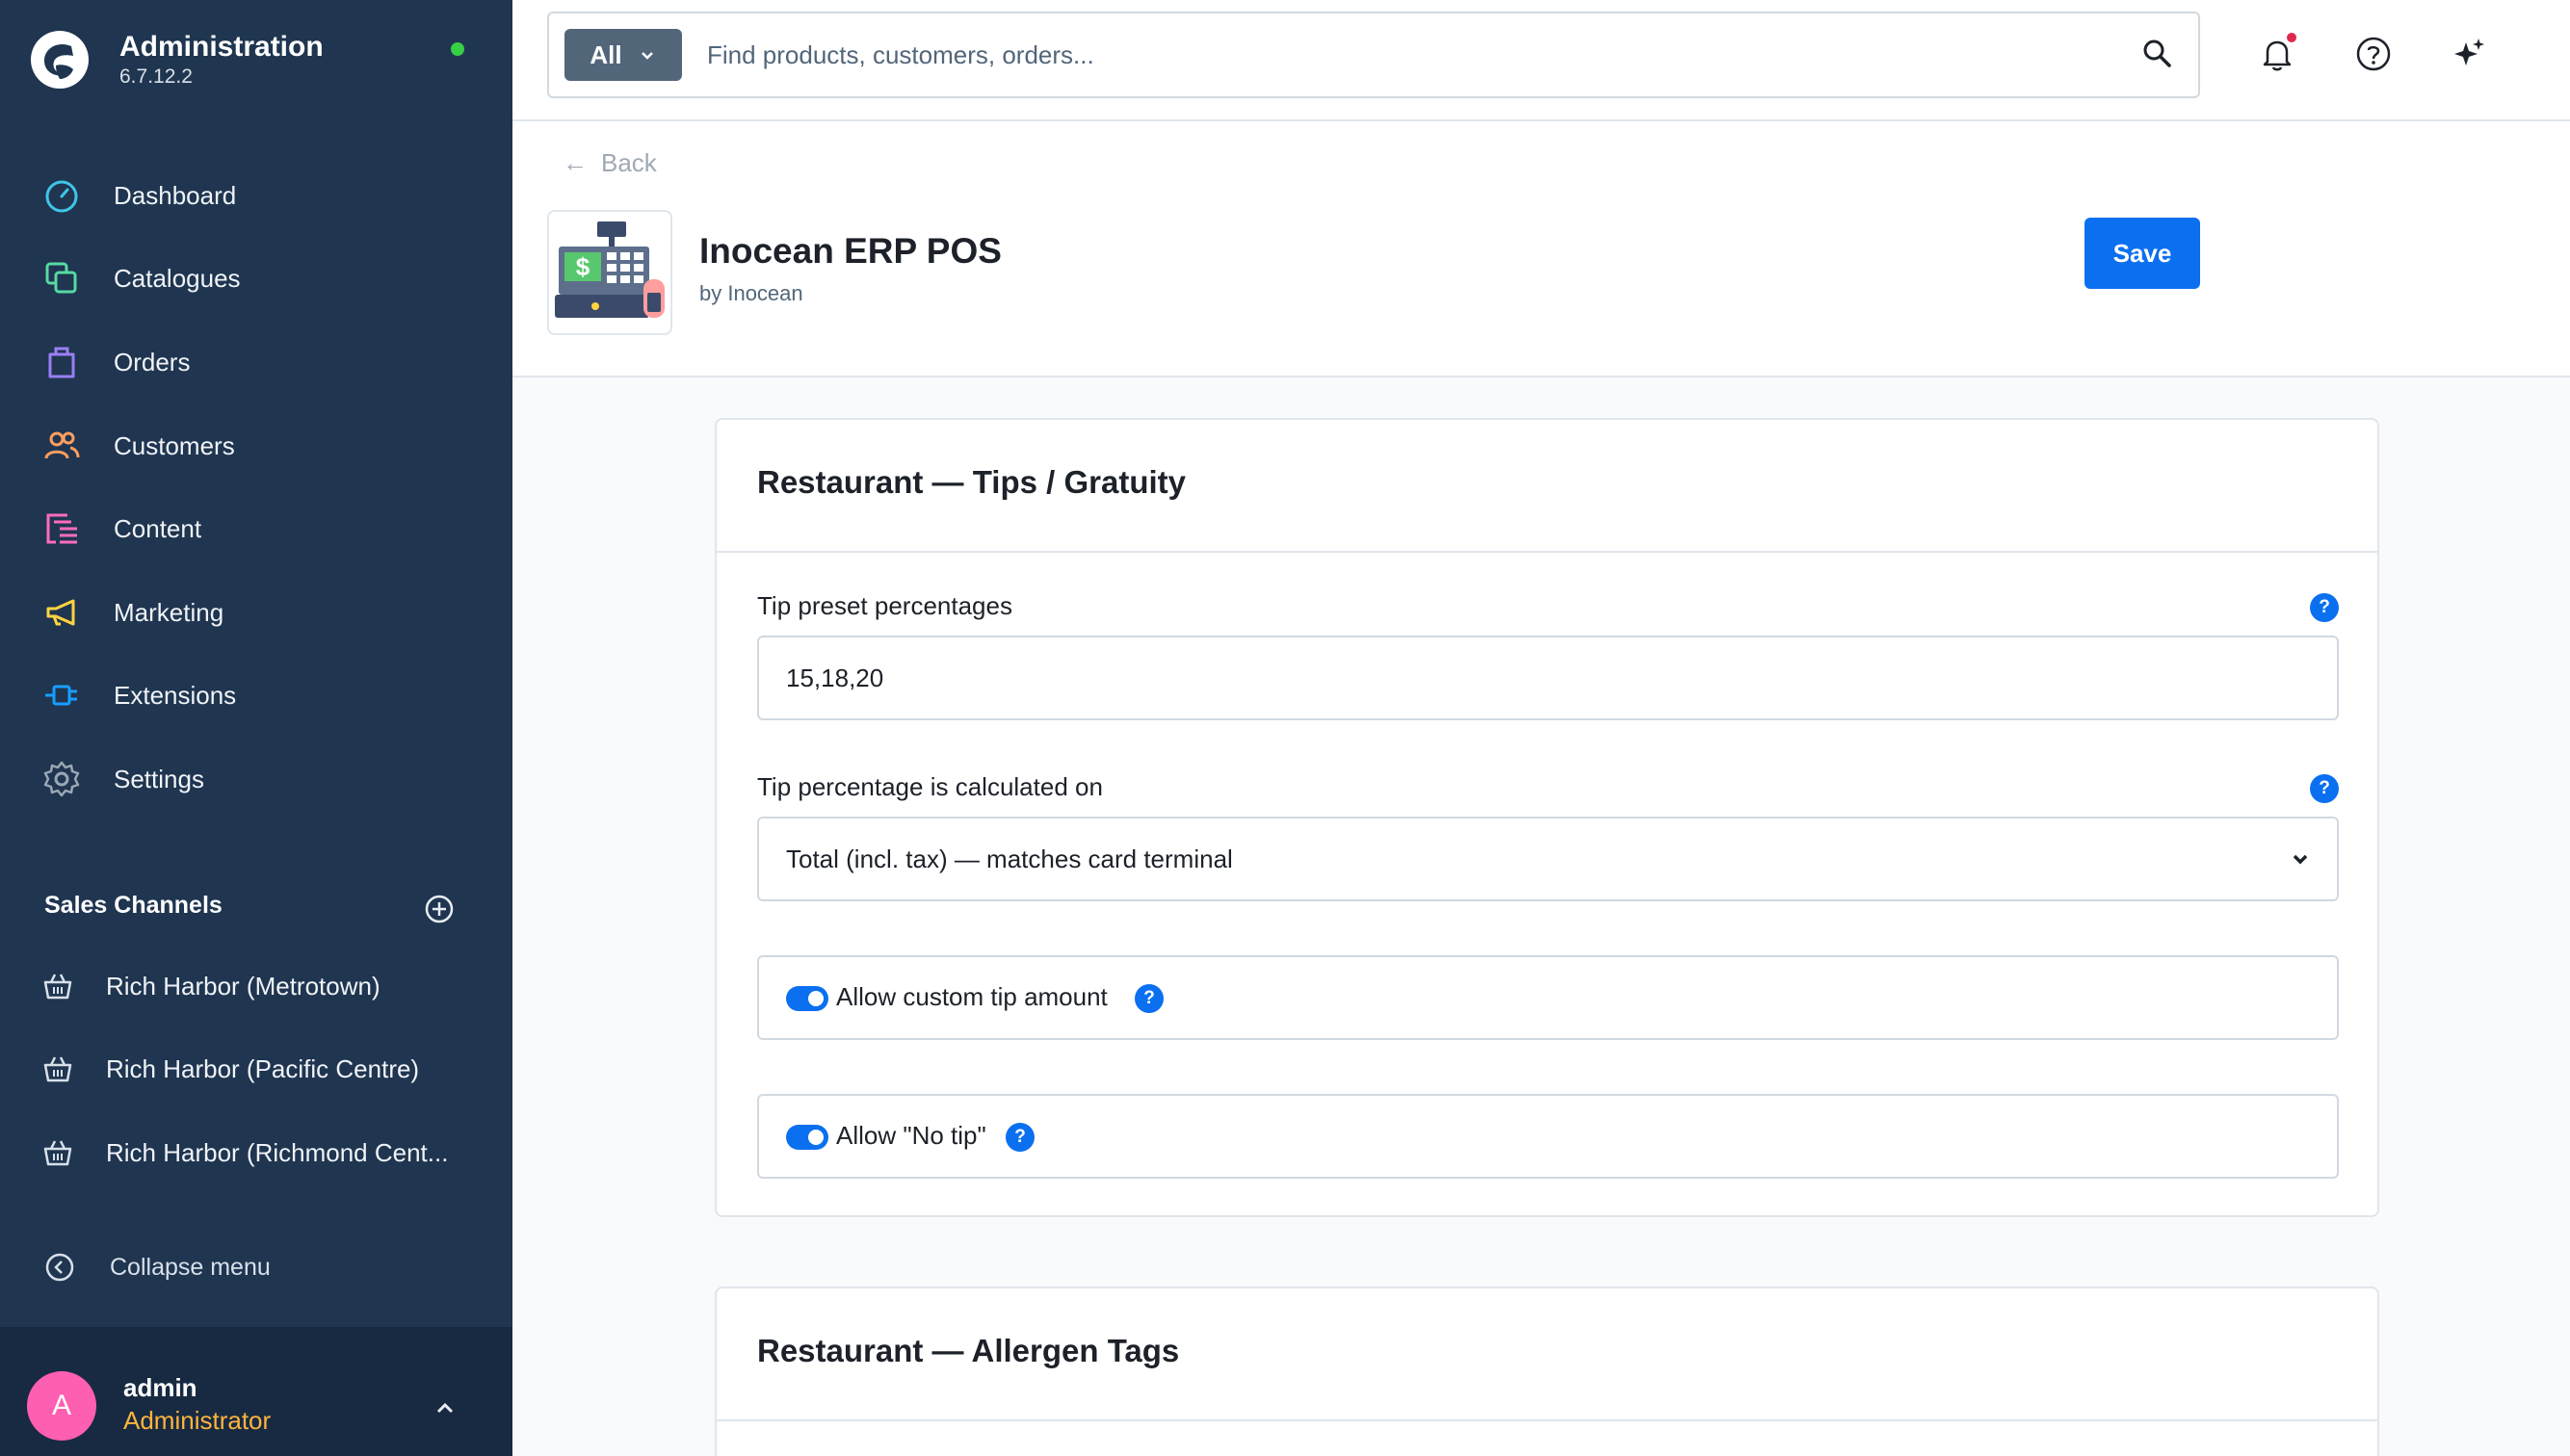 The height and width of the screenshot is (1456, 2570). What do you see at coordinates (1548, 678) in the screenshot?
I see `tip-preset-input: 15,18,20` at bounding box center [1548, 678].